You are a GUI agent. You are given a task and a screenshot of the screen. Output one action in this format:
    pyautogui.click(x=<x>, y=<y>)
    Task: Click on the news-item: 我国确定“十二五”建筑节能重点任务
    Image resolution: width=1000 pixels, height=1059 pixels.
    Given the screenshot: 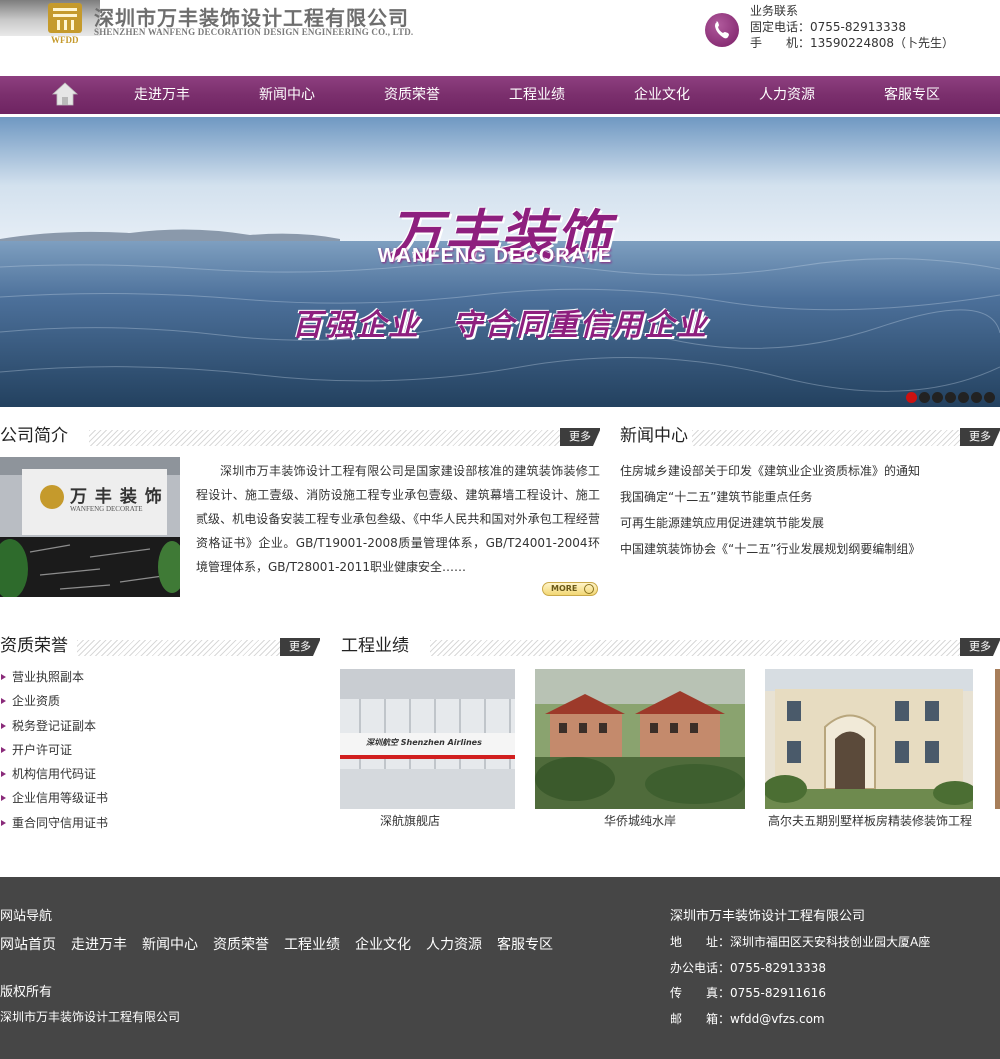 What is the action you would take?
    pyautogui.click(x=810, y=498)
    